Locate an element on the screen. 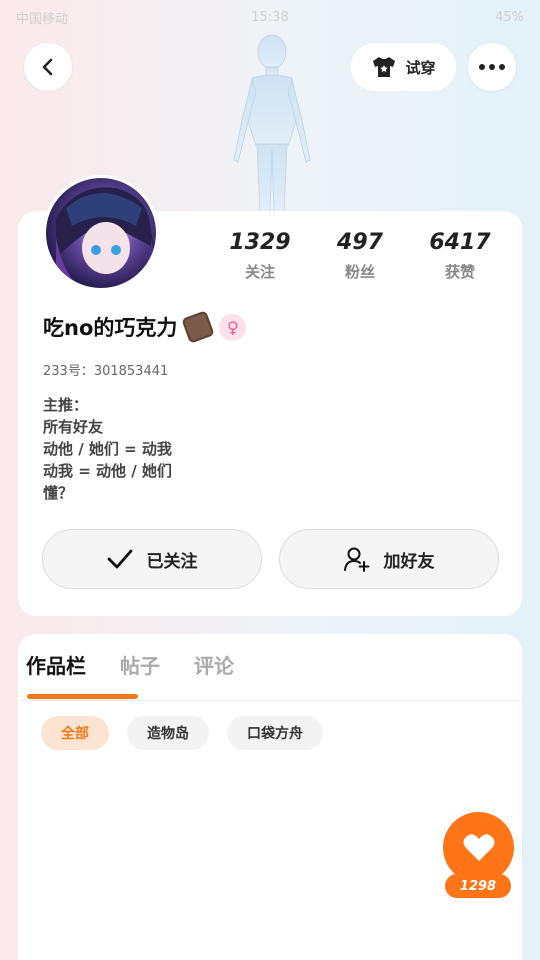  stat-label: 粉丝 is located at coordinates (359, 272).